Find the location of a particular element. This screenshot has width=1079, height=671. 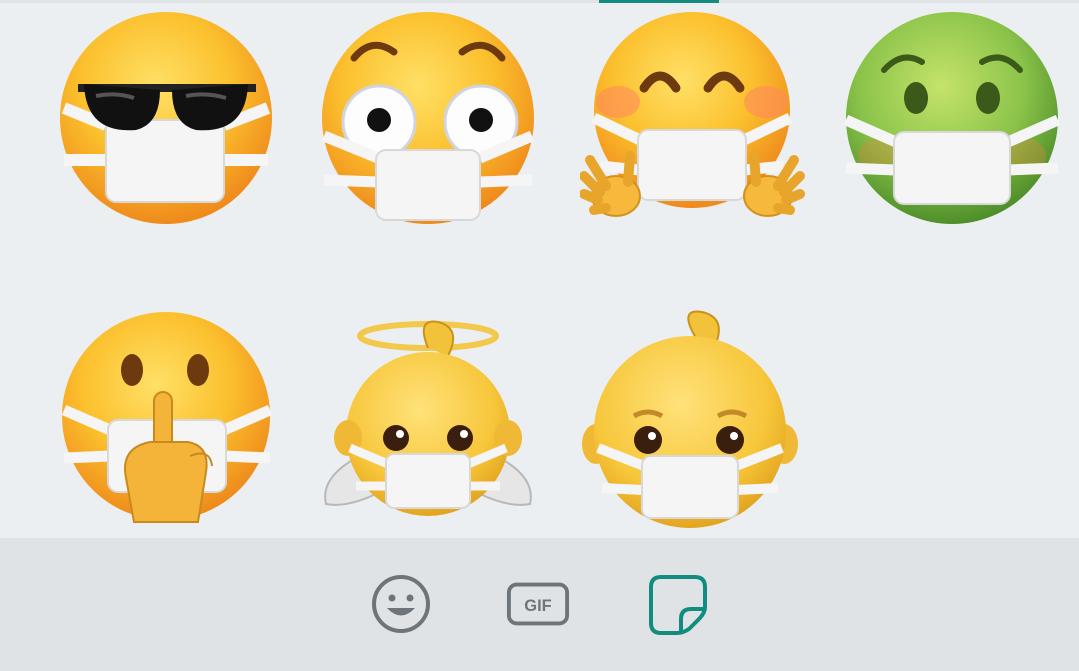

active-pack-indicator is located at coordinates (659, 1).